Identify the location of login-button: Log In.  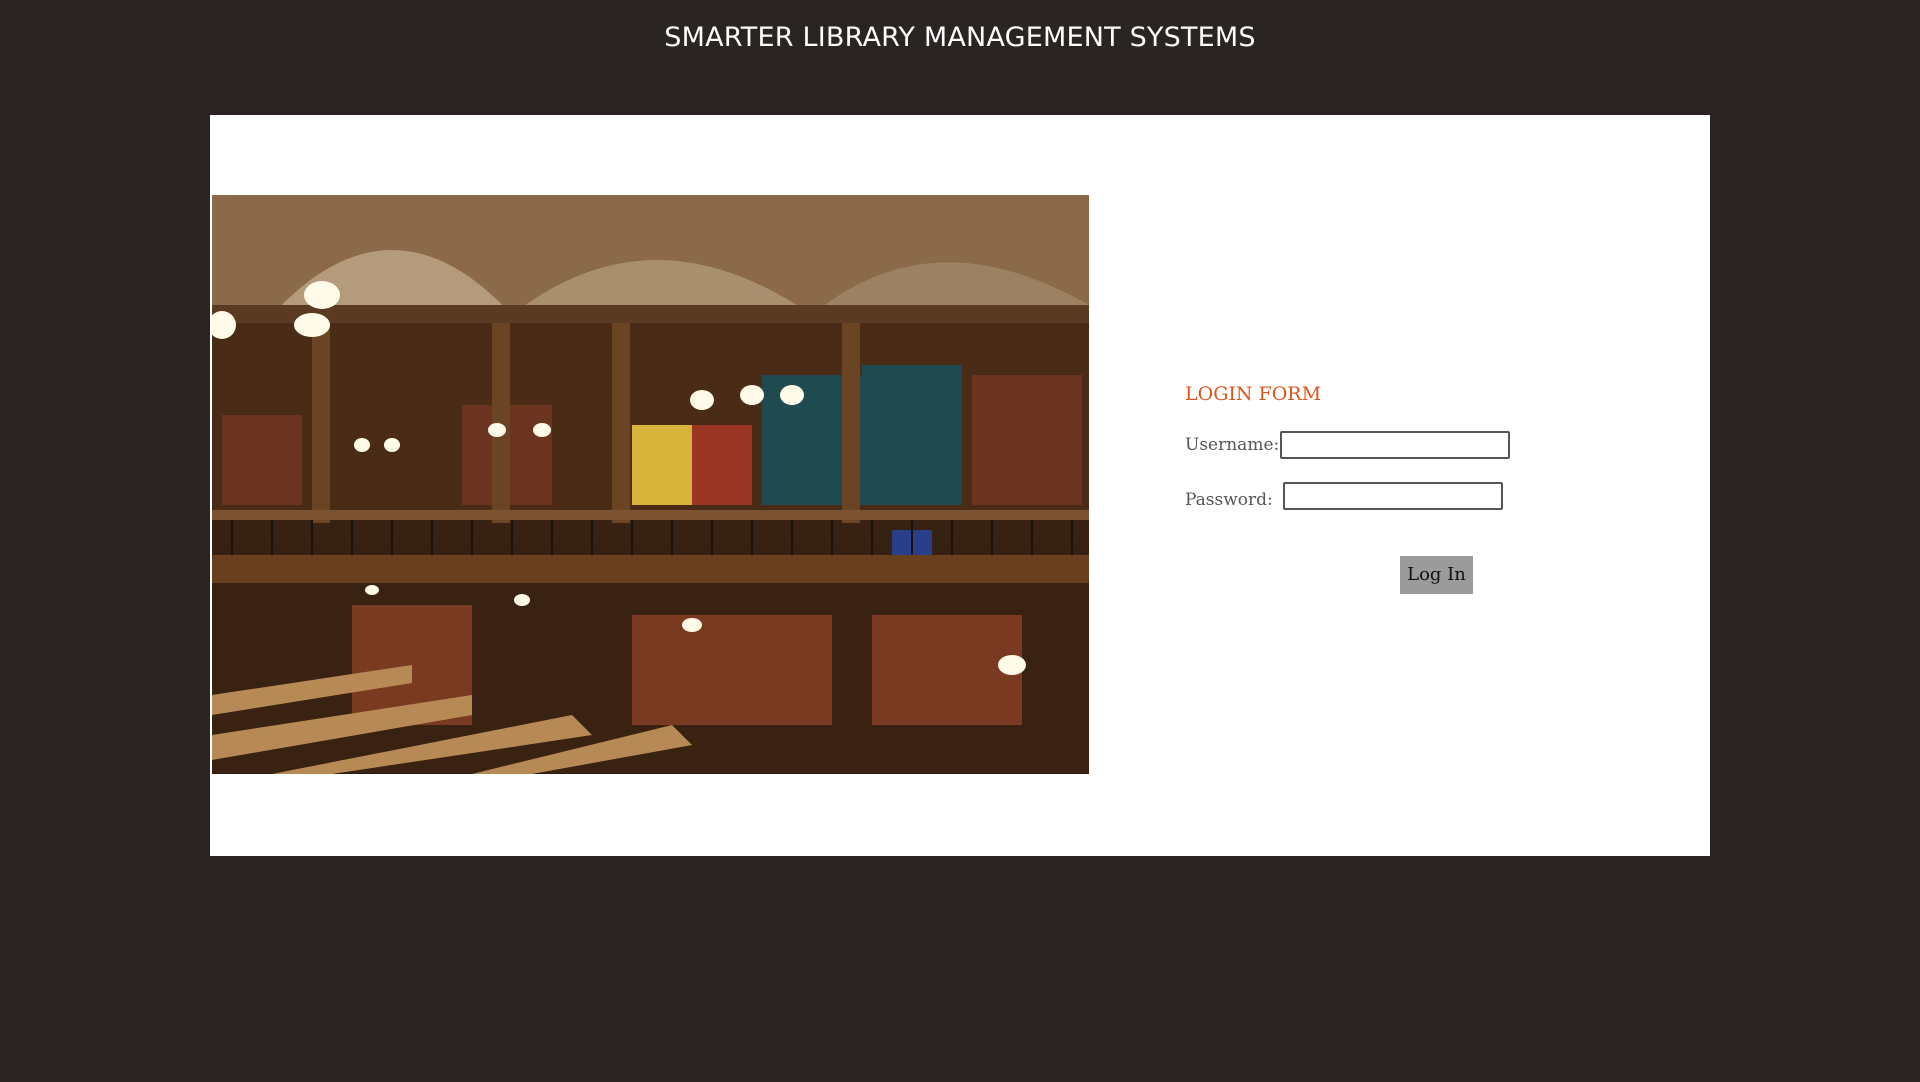
(1436, 575).